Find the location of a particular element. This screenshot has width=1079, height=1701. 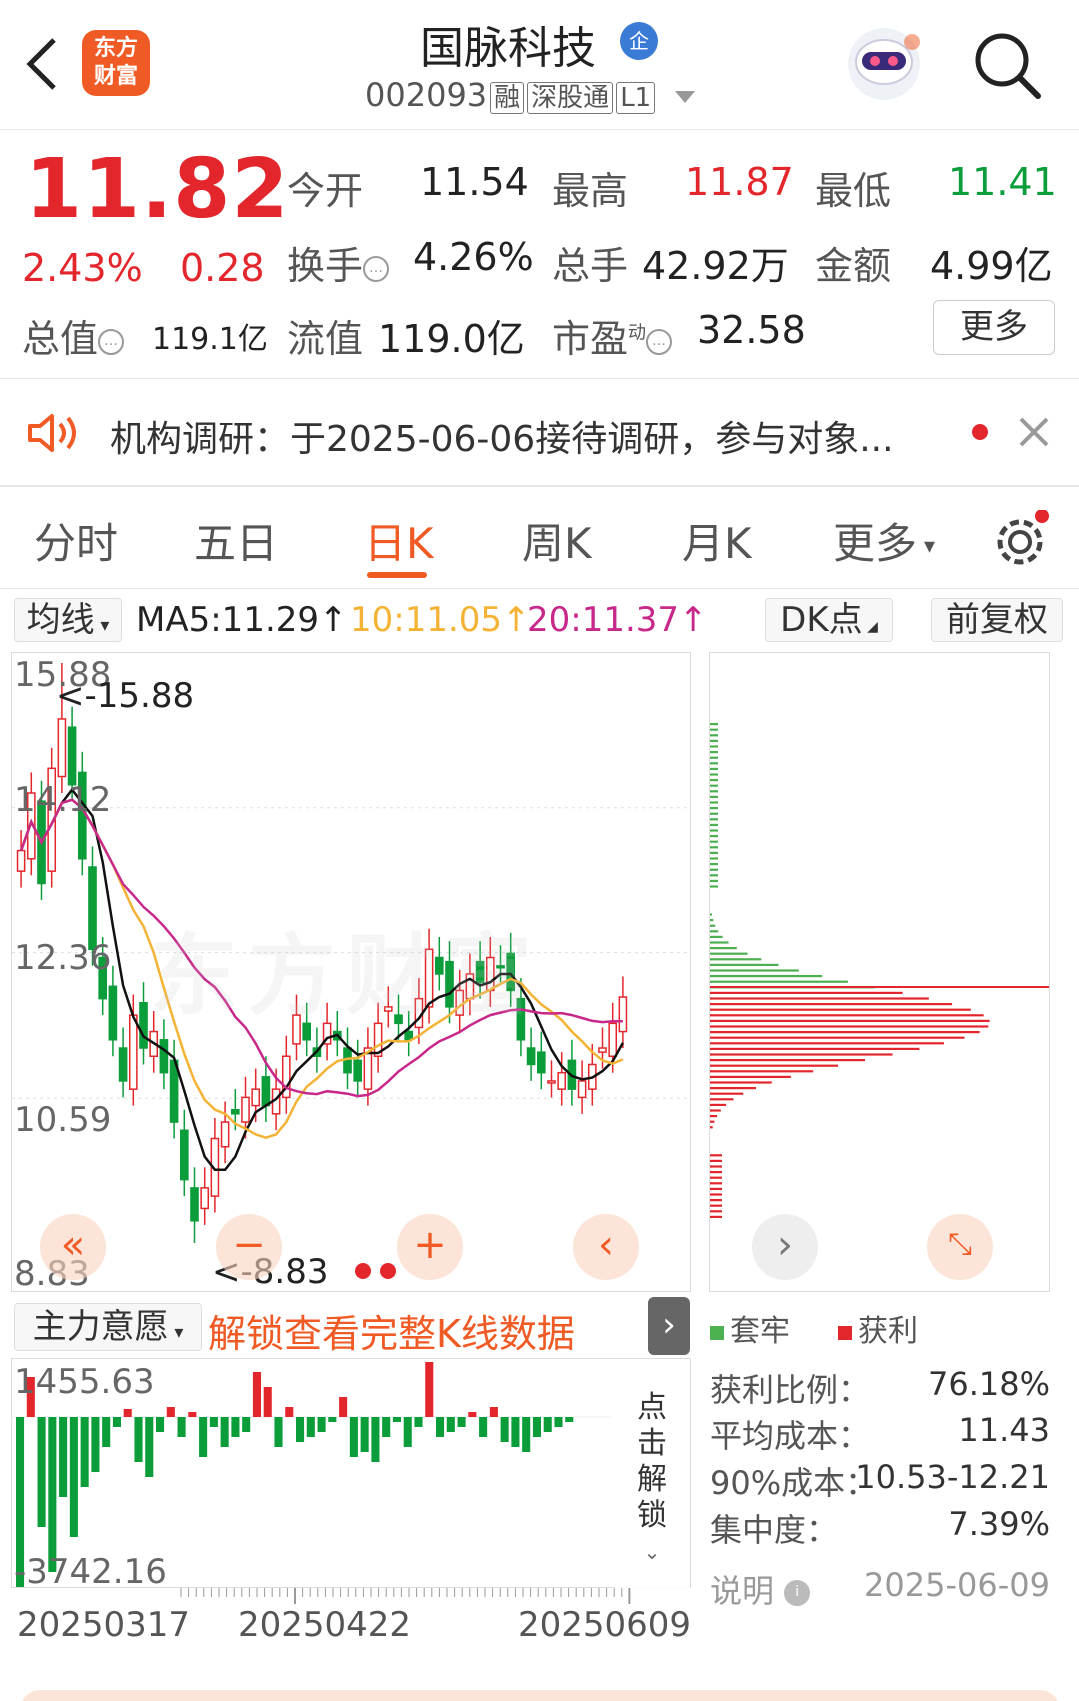

divider is located at coordinates (539, 378).